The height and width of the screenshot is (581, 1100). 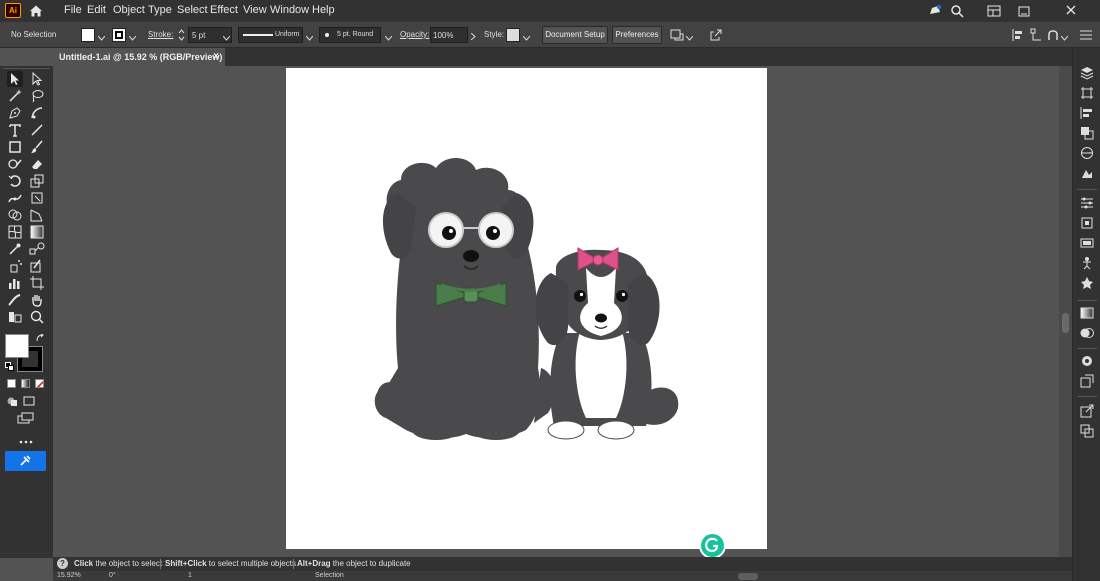 What do you see at coordinates (1087, 243) in the screenshot?
I see `asset-export-icon` at bounding box center [1087, 243].